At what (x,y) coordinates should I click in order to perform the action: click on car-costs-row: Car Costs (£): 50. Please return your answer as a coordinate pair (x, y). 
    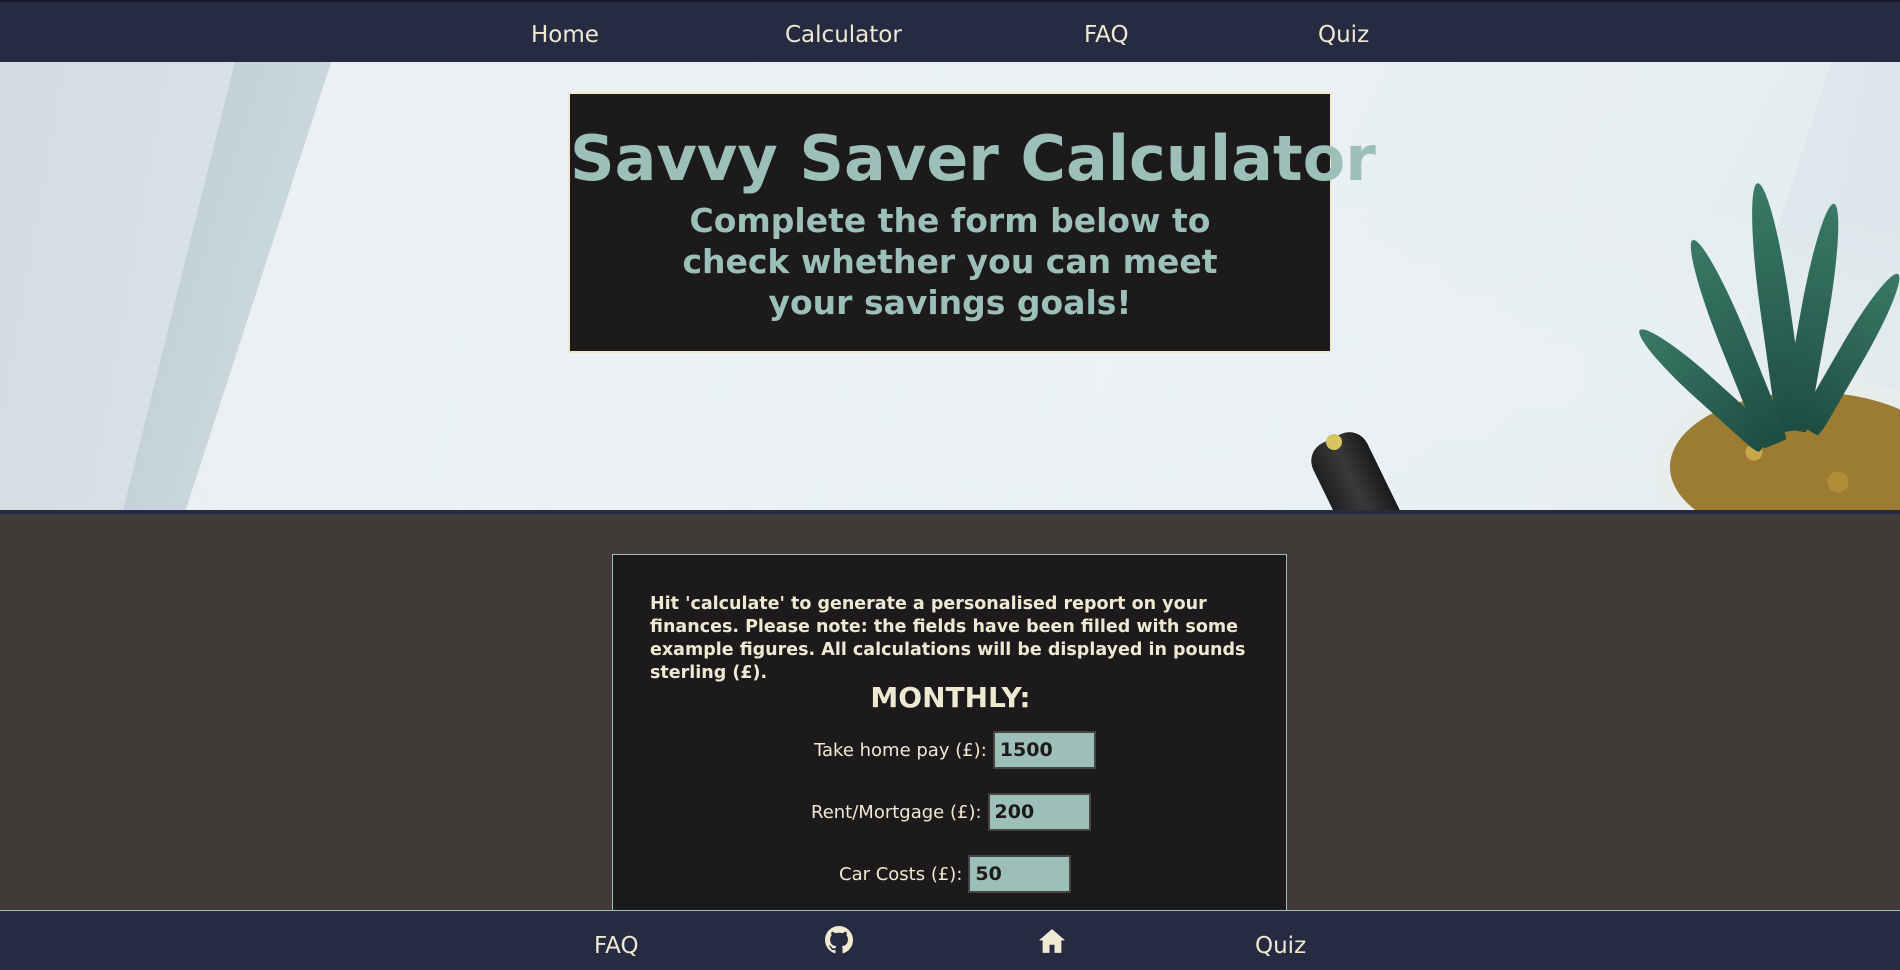
    Looking at the image, I should click on (955, 874).